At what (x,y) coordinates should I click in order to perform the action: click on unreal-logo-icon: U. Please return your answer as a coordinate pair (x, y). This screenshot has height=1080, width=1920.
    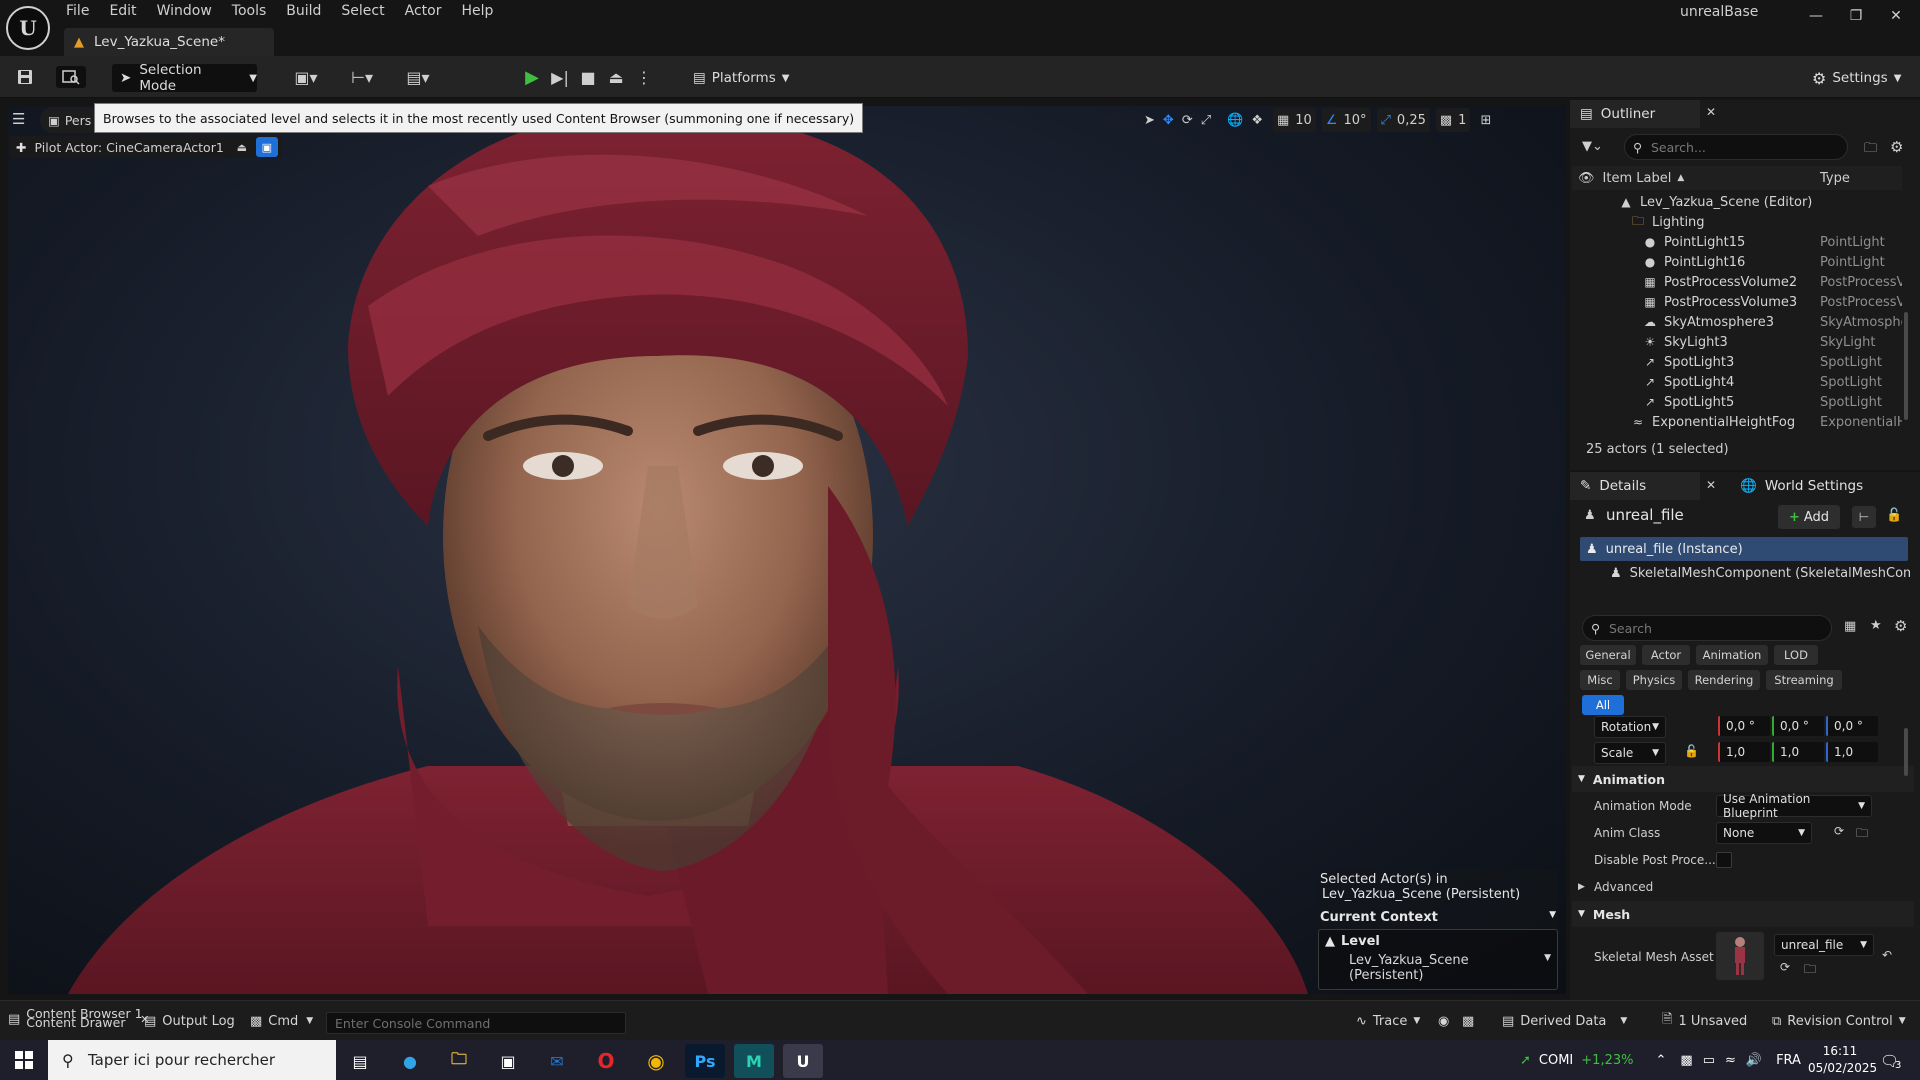
    Looking at the image, I should click on (28, 28).